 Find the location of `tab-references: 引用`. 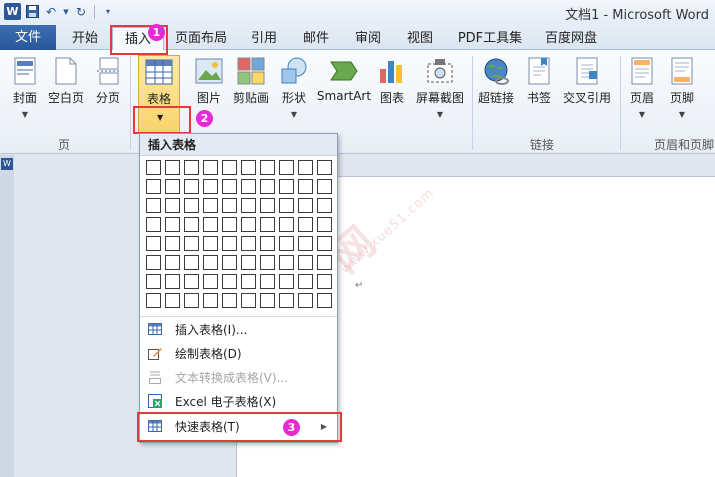

tab-references: 引用 is located at coordinates (264, 38).